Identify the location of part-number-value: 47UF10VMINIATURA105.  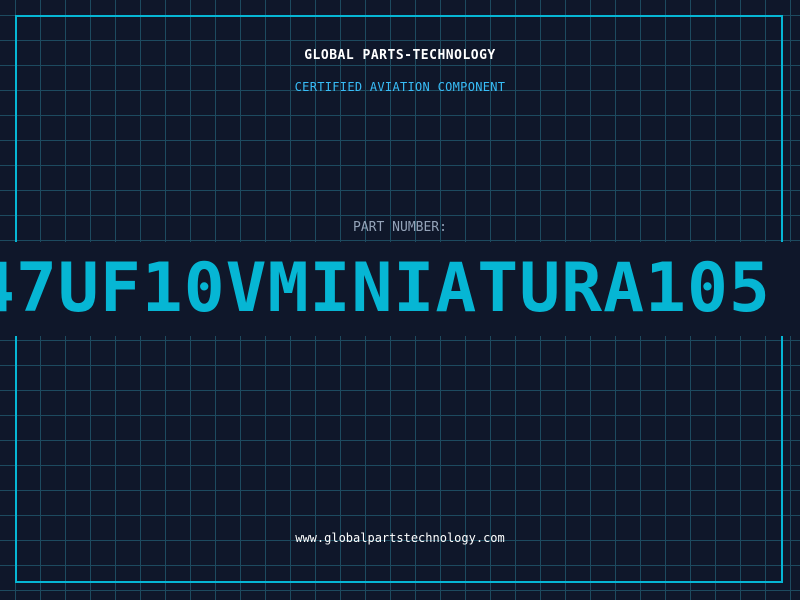
(385, 288).